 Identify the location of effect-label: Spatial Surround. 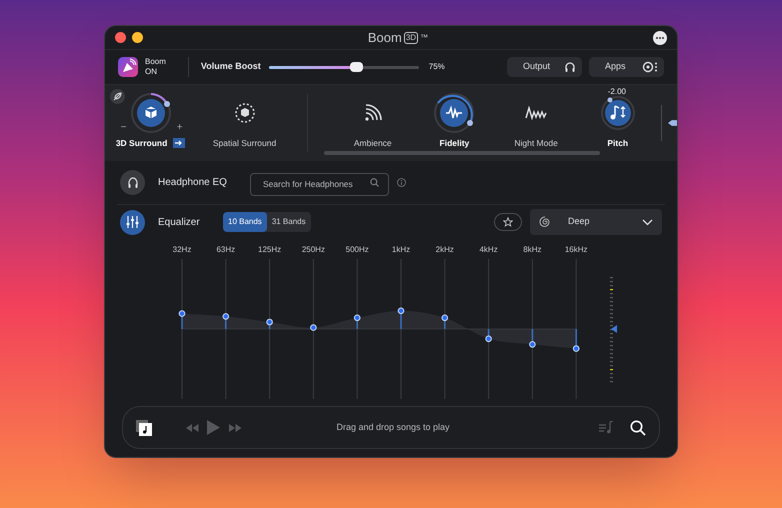
(244, 143).